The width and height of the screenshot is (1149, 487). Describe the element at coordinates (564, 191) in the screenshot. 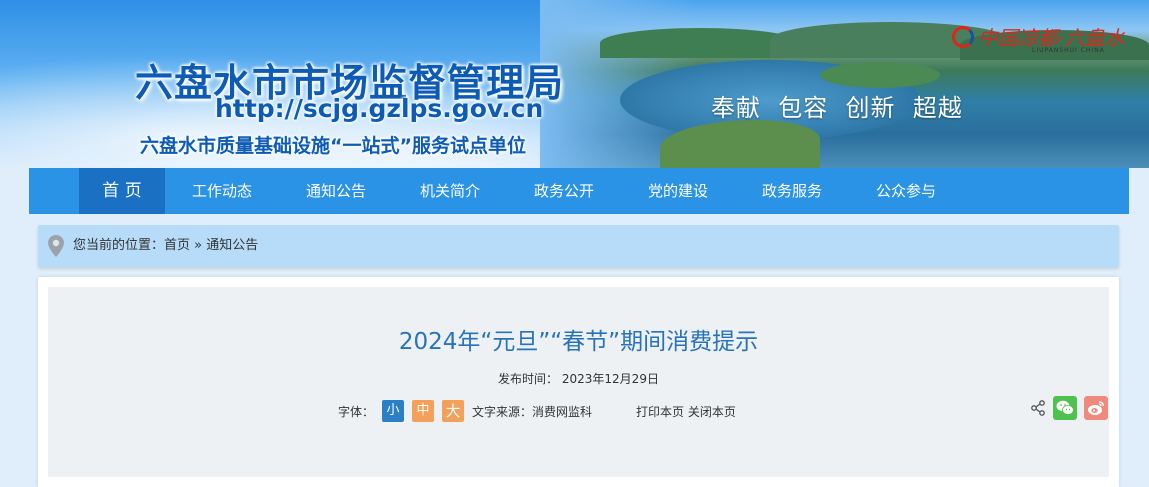

I see `nav-item-government-affairs: 政务公开` at that location.